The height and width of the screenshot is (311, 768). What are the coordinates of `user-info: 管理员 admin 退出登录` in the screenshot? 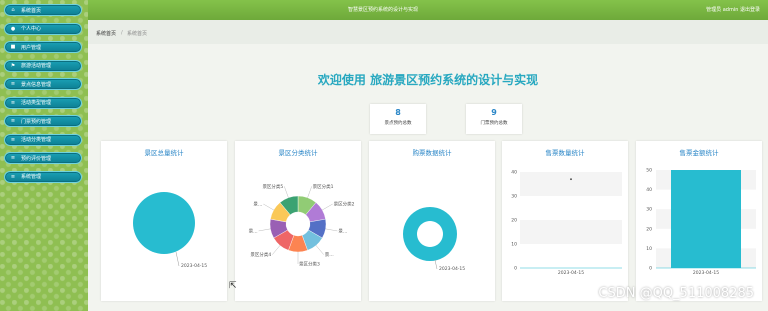 It's located at (733, 9).